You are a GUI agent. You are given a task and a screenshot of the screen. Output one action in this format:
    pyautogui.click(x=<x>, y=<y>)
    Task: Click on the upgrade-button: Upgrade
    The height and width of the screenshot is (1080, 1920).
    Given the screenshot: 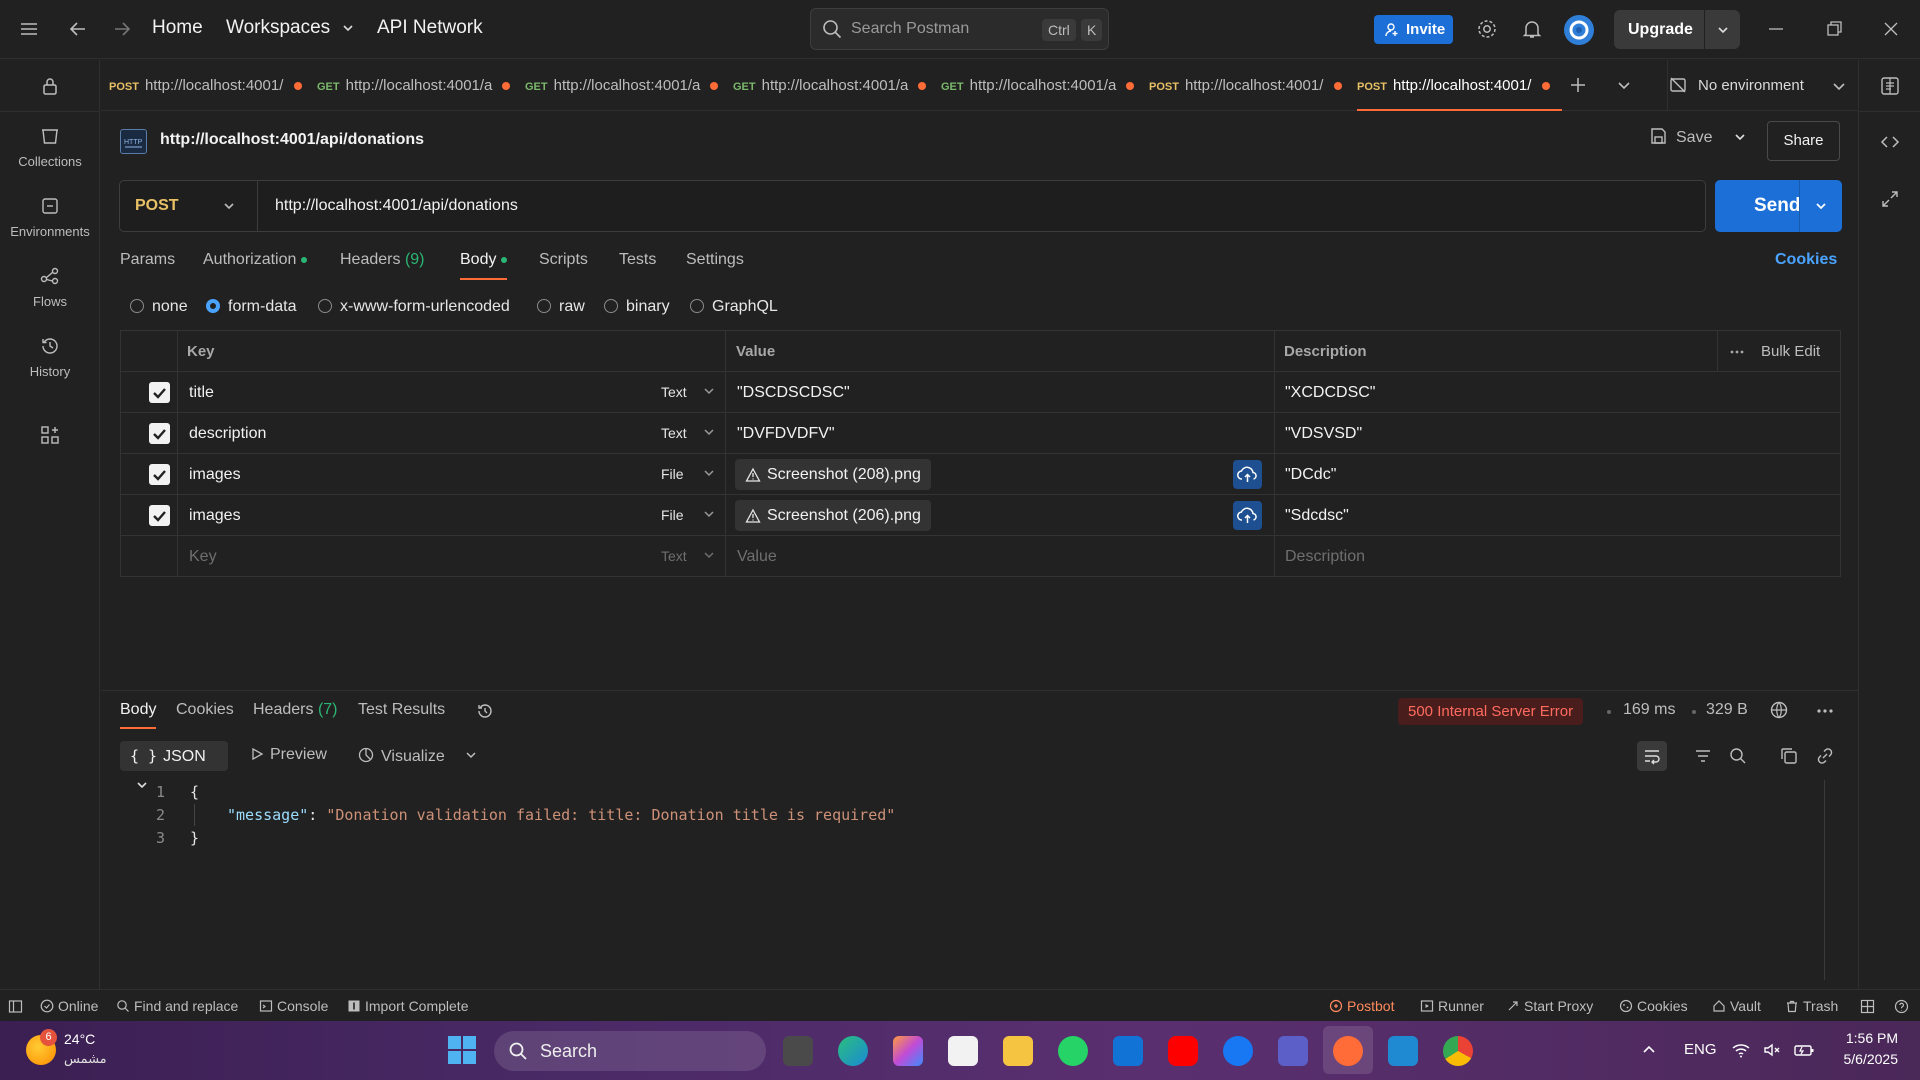 What is the action you would take?
    pyautogui.click(x=1677, y=29)
    